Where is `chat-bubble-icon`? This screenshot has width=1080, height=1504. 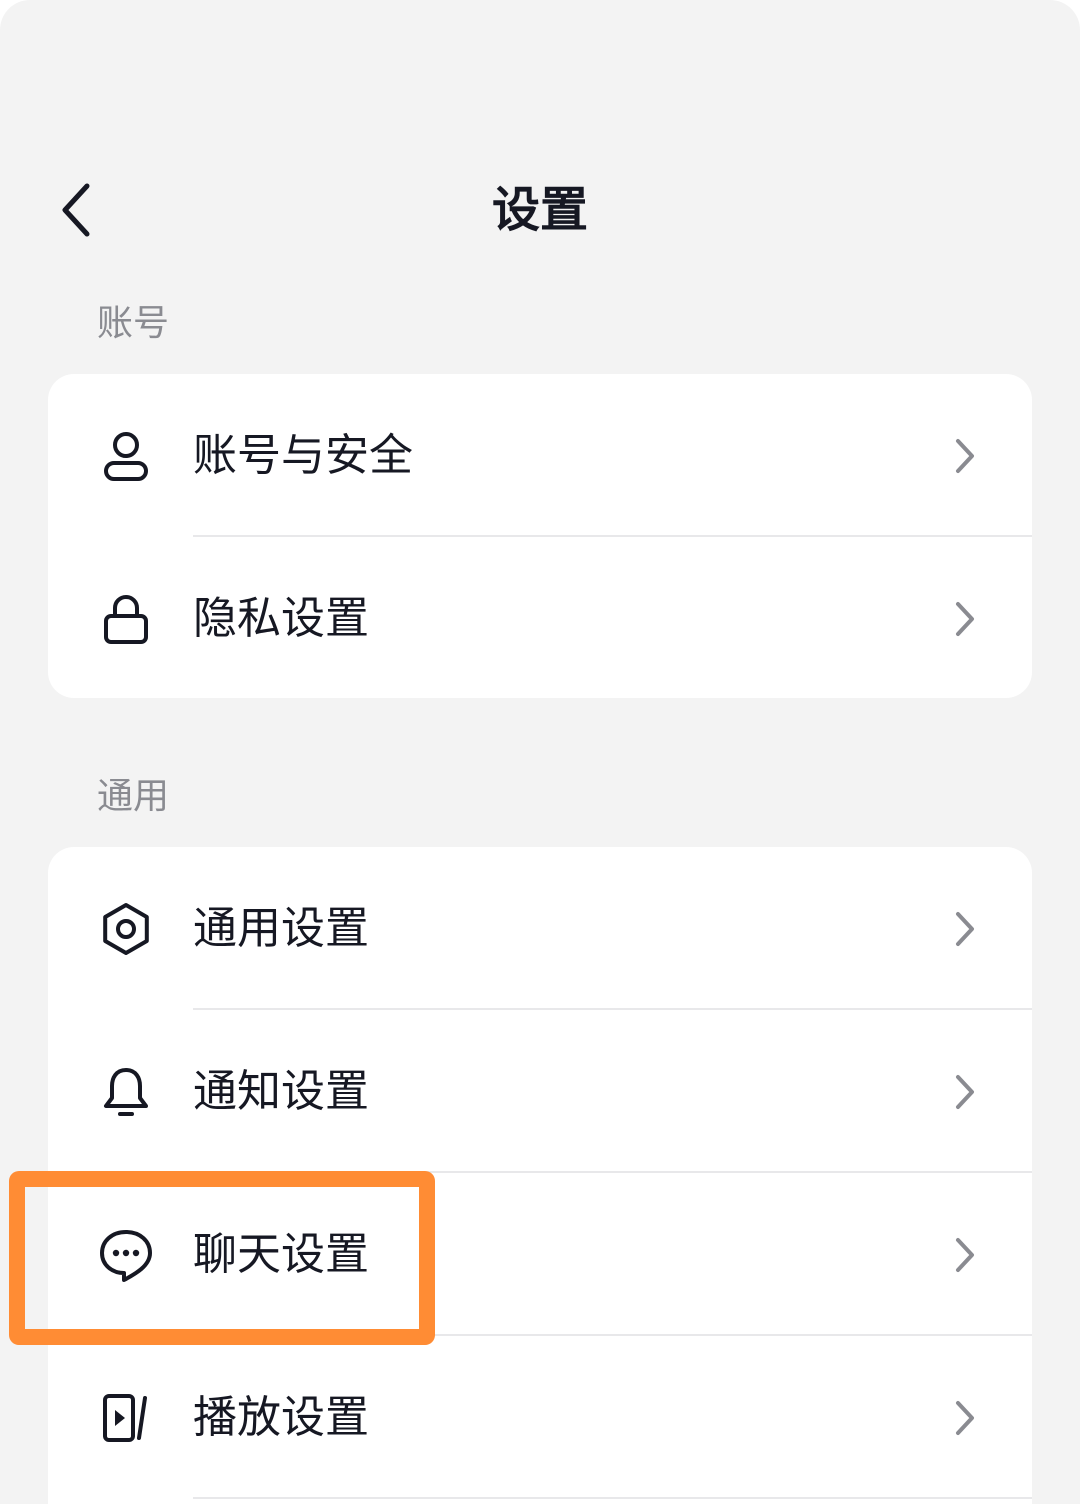
chat-bubble-icon is located at coordinates (126, 1255).